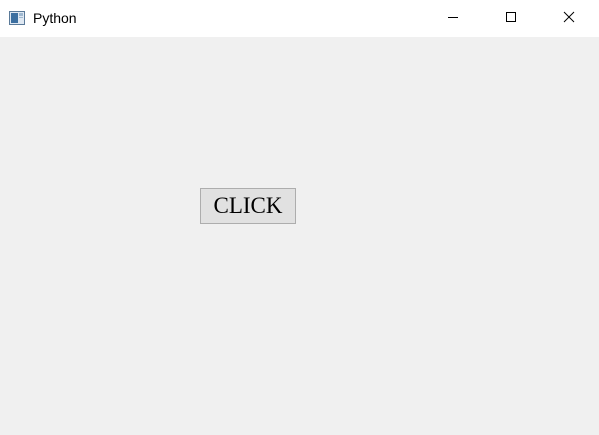 The image size is (599, 435). What do you see at coordinates (248, 206) in the screenshot?
I see `click-button: CLICK` at bounding box center [248, 206].